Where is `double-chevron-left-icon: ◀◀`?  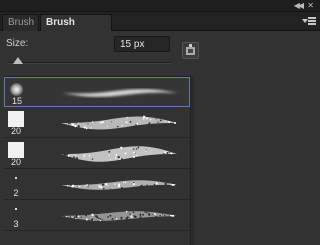 double-chevron-left-icon: ◀◀ is located at coordinates (299, 6).